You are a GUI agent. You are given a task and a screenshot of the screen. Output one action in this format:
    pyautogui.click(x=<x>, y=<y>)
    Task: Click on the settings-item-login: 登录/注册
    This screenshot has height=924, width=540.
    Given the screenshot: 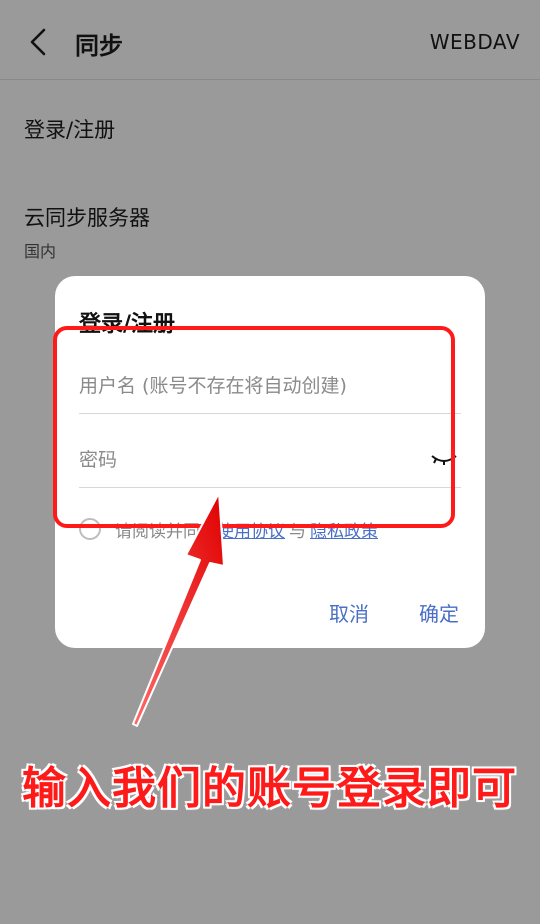 What is the action you would take?
    pyautogui.click(x=69, y=129)
    